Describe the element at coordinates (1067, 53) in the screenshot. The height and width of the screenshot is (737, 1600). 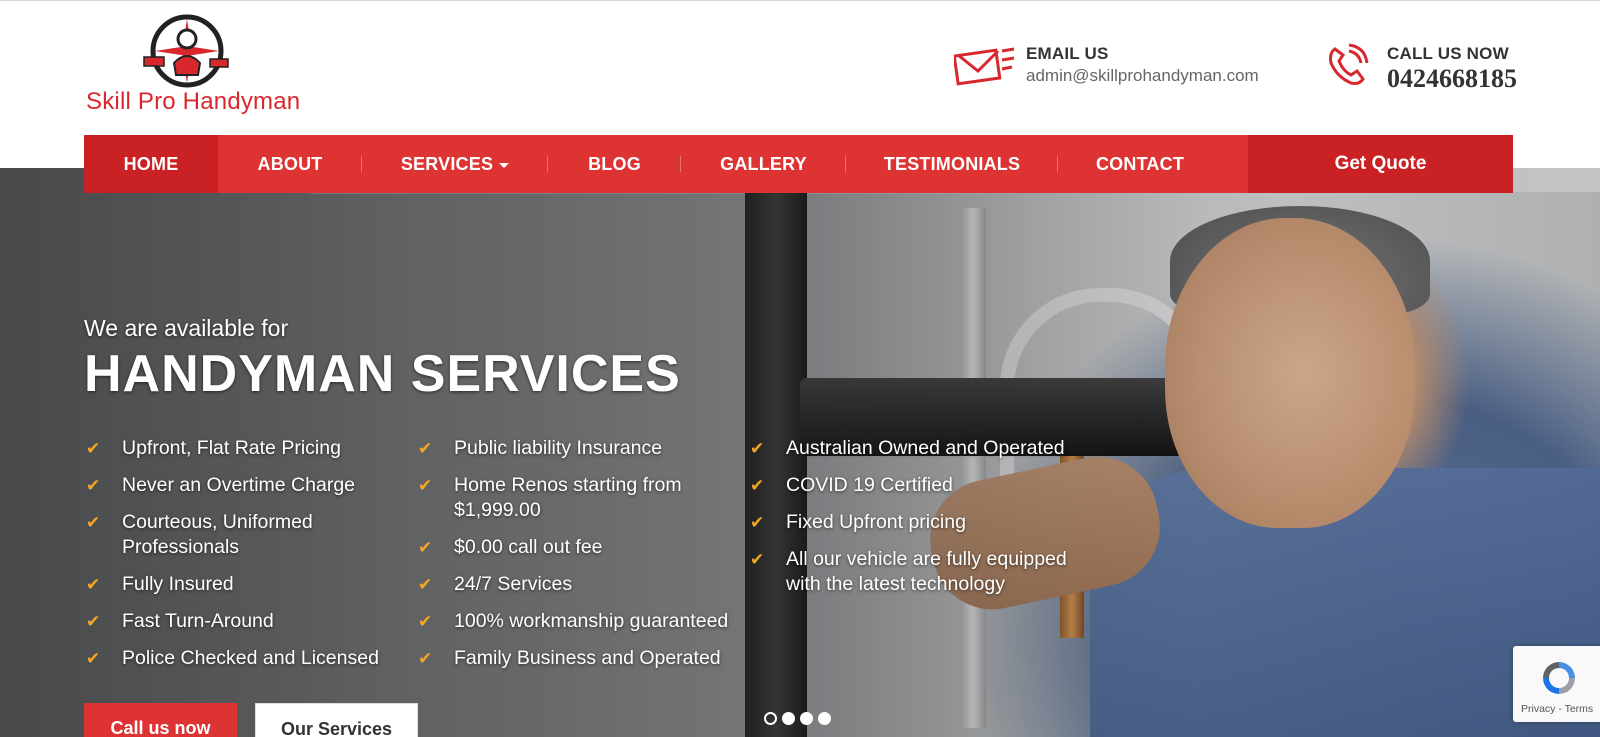
I see `email-title: EMAIL US` at that location.